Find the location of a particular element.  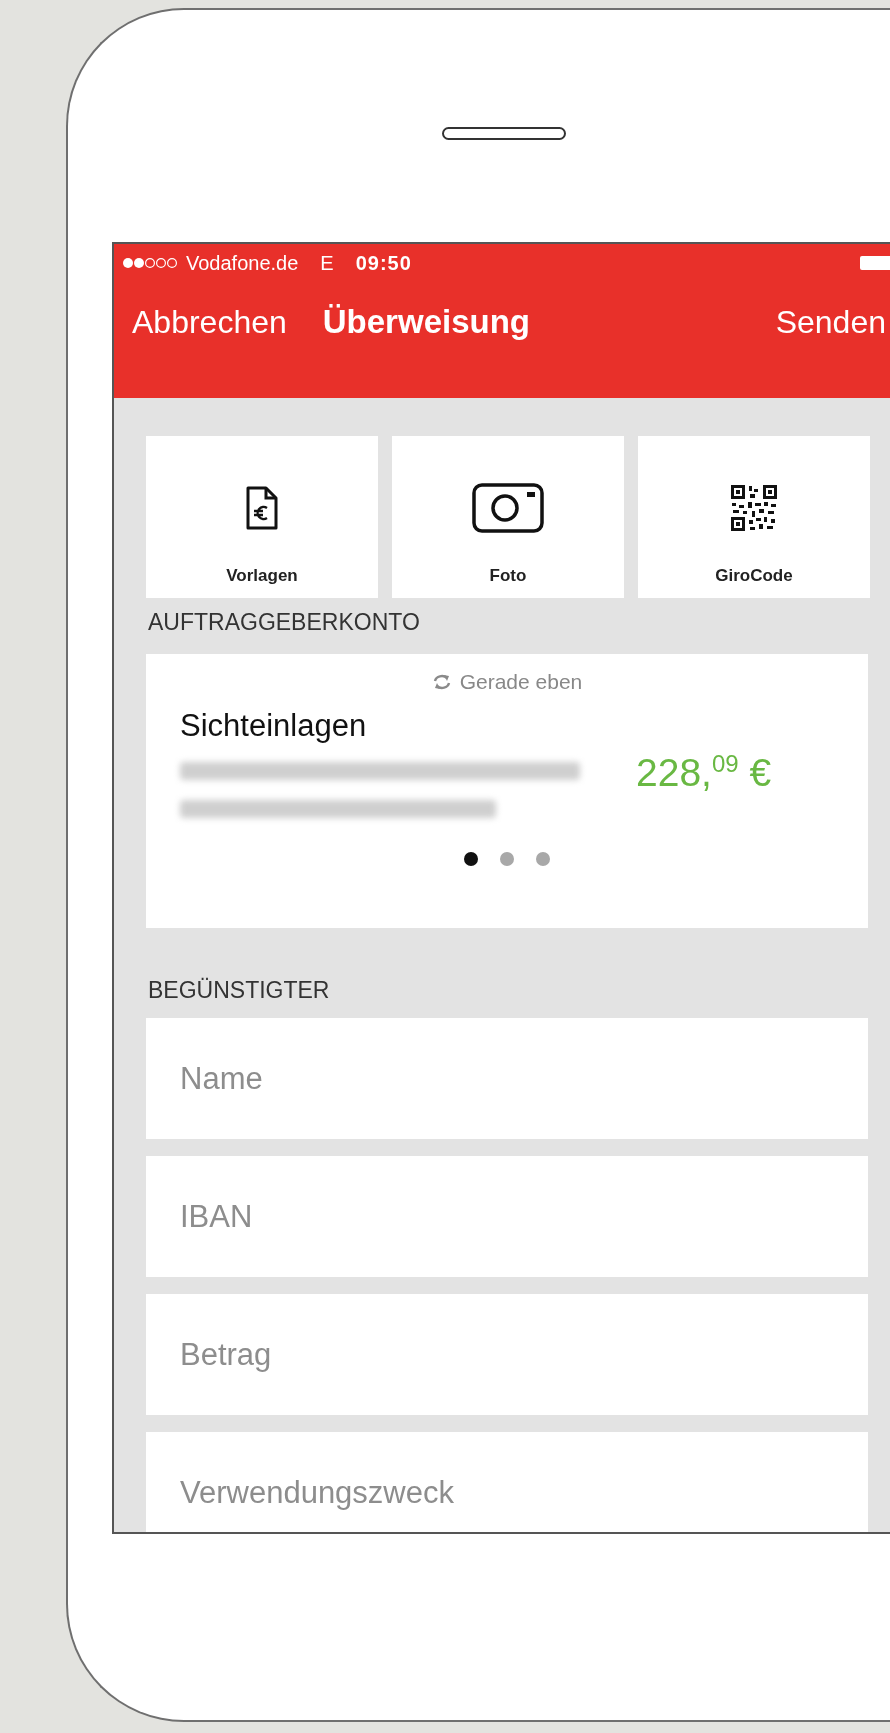

signal-icon is located at coordinates (150, 263).